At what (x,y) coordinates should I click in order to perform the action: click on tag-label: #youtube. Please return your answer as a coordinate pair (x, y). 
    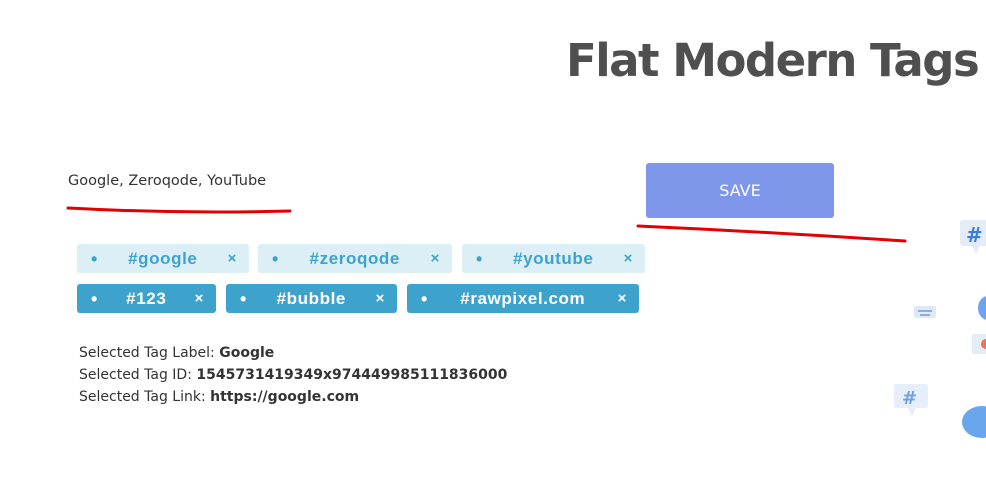
    Looking at the image, I should click on (553, 258).